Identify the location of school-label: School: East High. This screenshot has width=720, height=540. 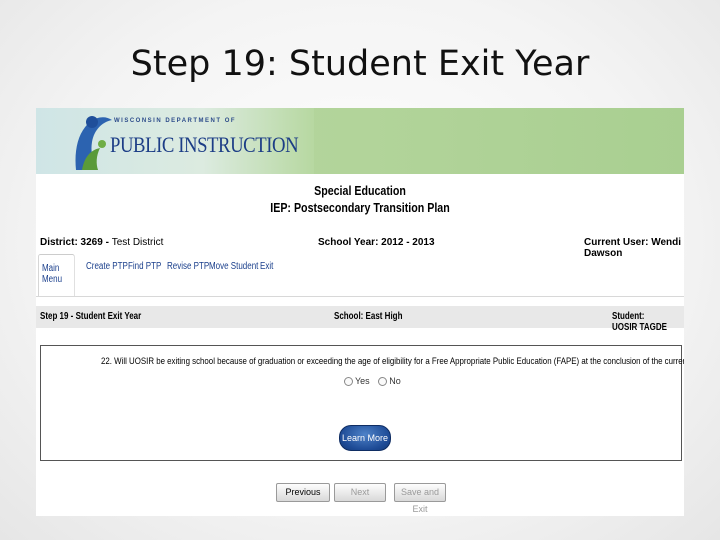
(368, 316).